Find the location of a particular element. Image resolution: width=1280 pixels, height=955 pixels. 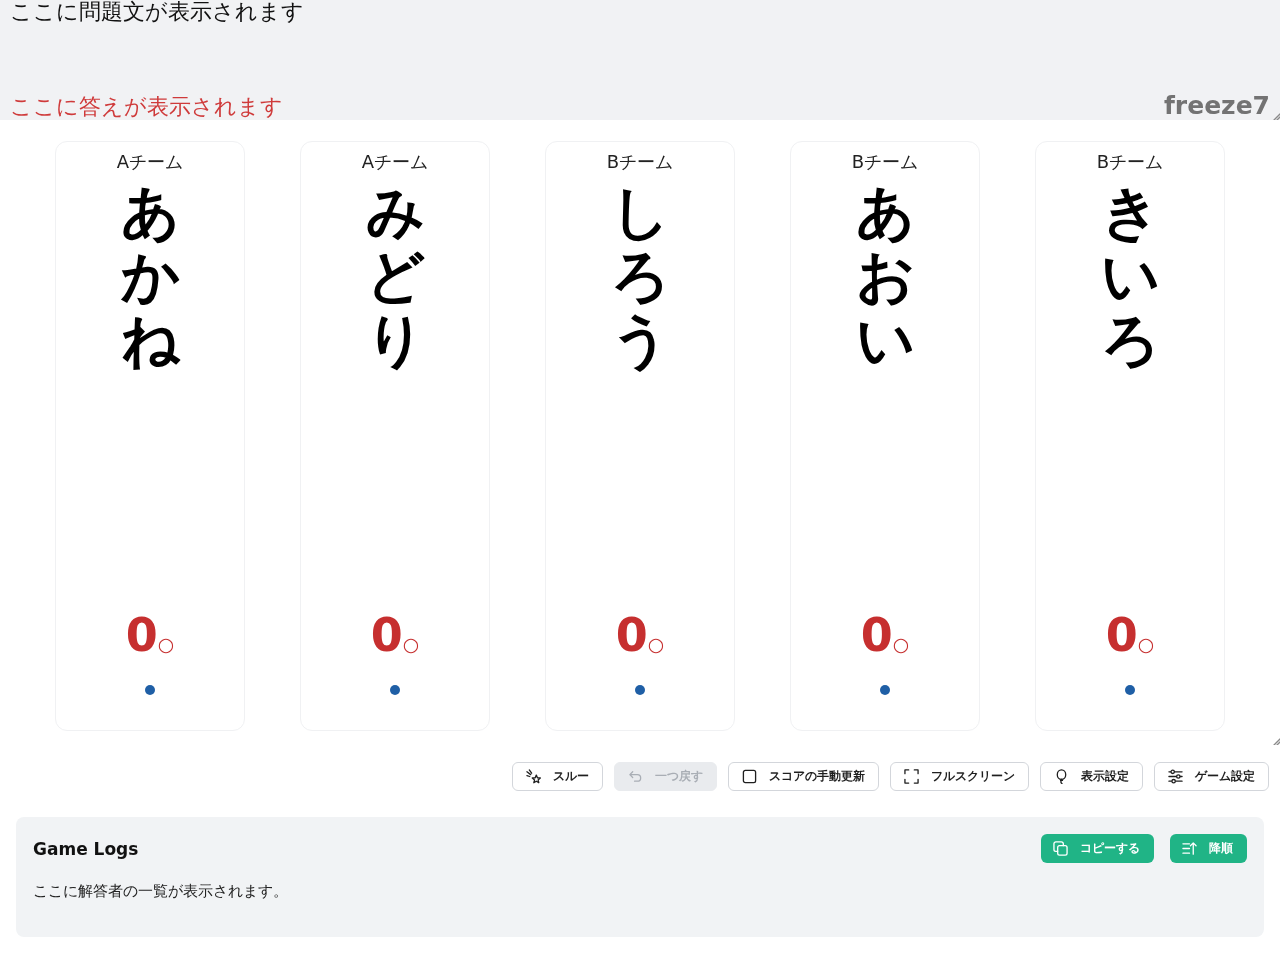

balloon-icon is located at coordinates (1061, 776).